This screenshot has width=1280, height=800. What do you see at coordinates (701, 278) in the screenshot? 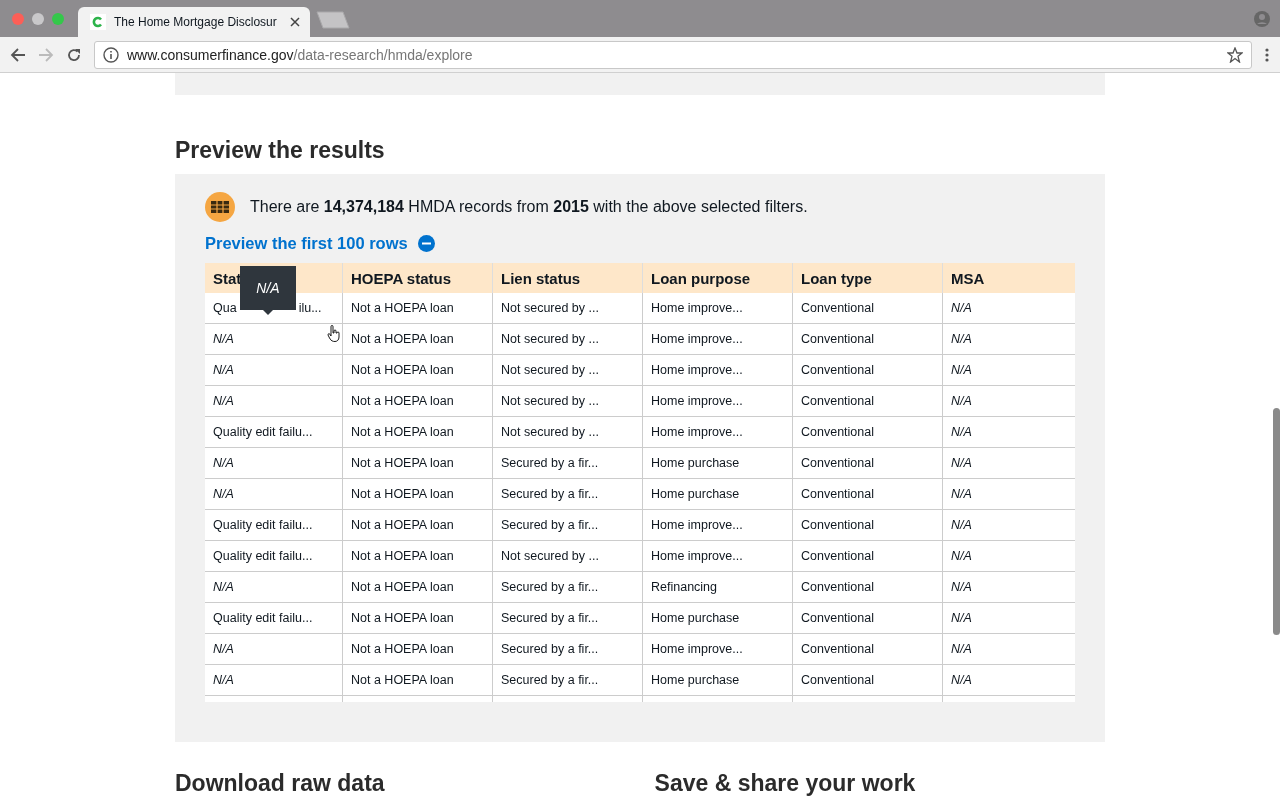
I see `column-header: Loan purpose` at bounding box center [701, 278].